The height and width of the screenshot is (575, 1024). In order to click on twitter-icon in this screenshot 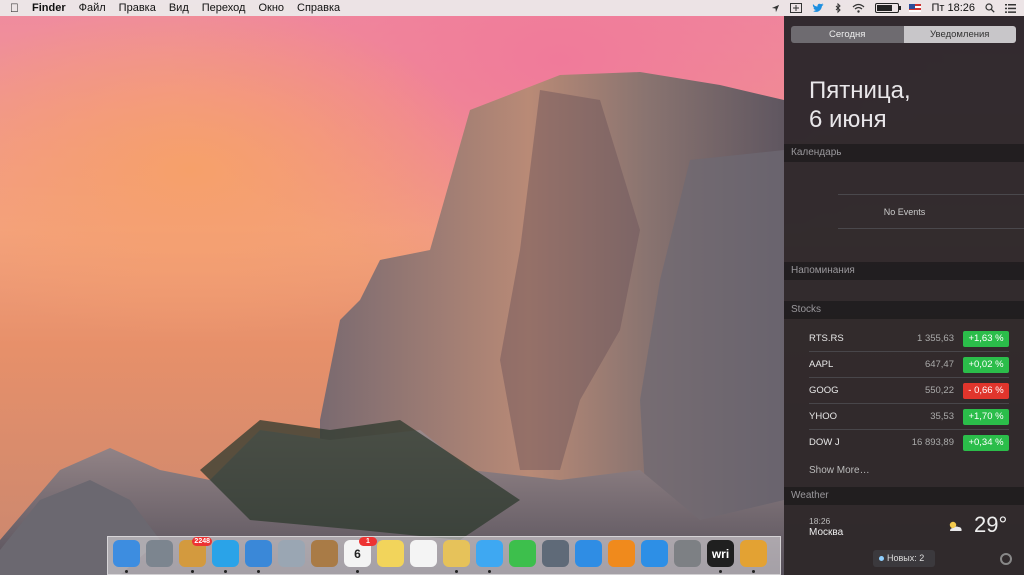, I will do `click(818, 8)`.